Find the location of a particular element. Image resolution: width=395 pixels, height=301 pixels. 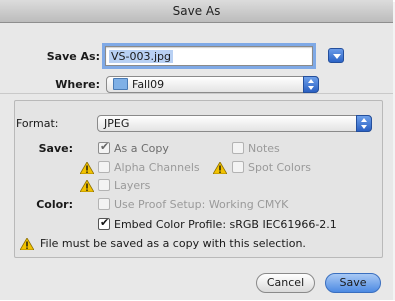

divider is located at coordinates (196, 93).